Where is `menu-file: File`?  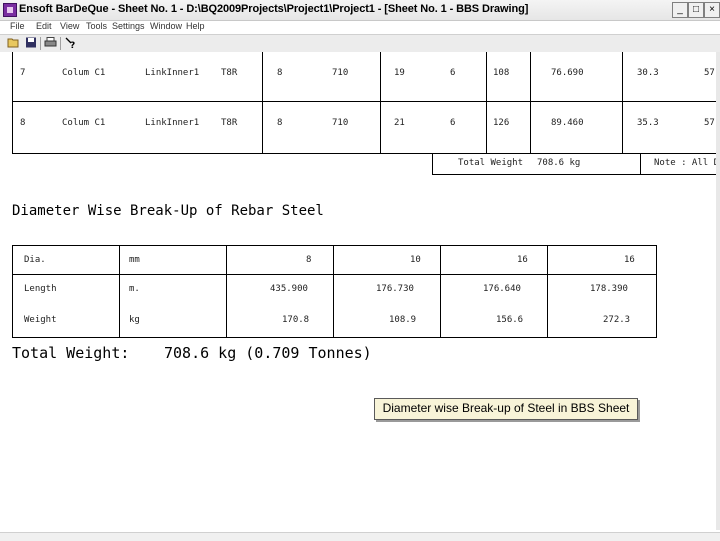
menu-file: File is located at coordinates (17, 26).